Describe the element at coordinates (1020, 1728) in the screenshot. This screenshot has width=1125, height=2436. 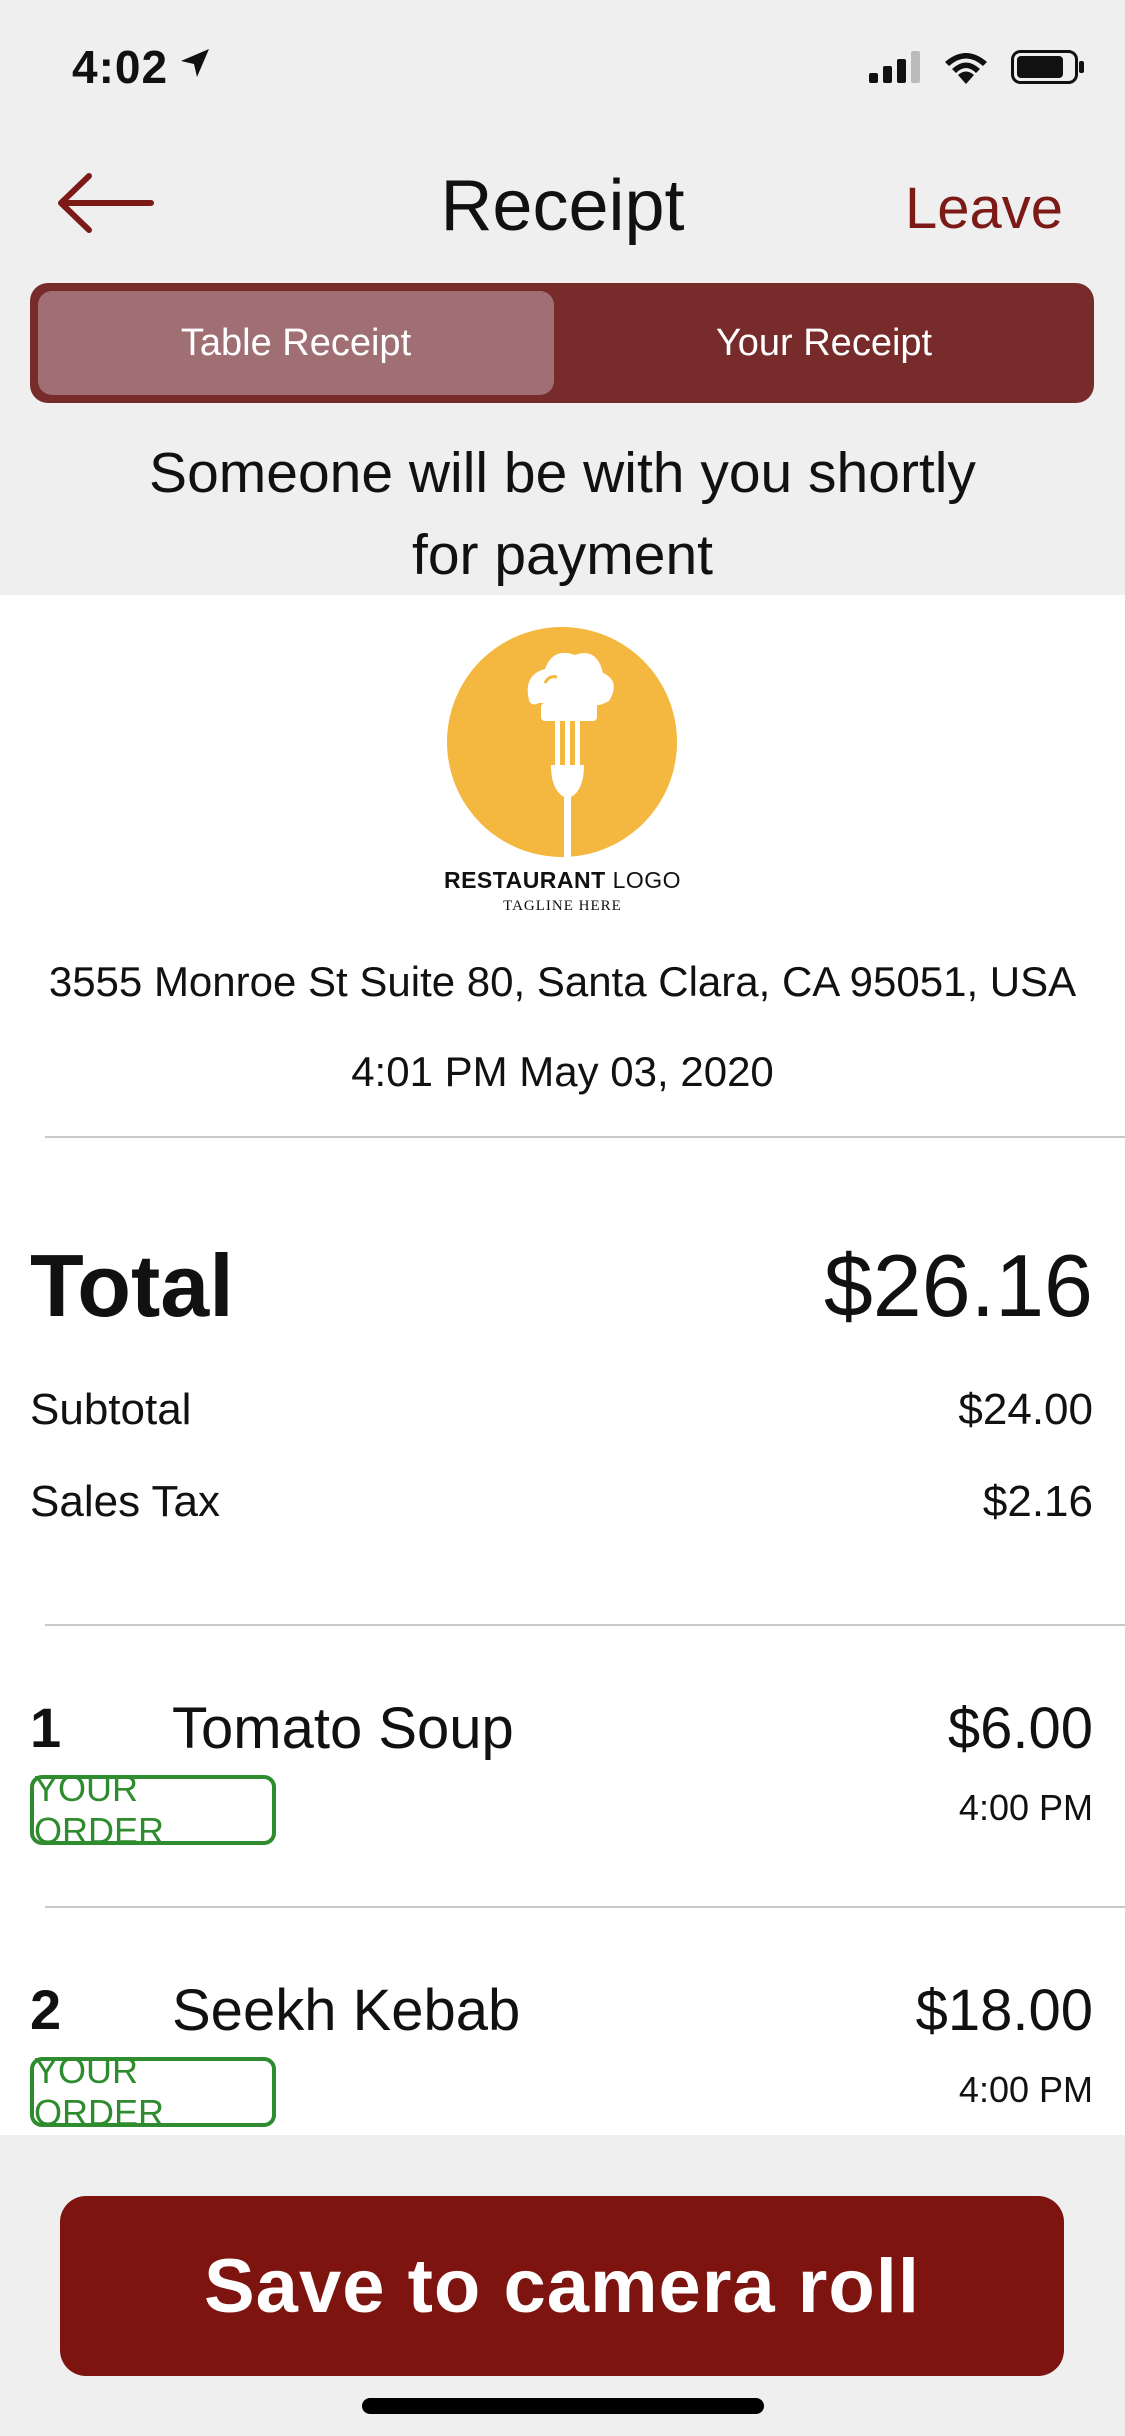
I see `item-price: $6.00` at that location.